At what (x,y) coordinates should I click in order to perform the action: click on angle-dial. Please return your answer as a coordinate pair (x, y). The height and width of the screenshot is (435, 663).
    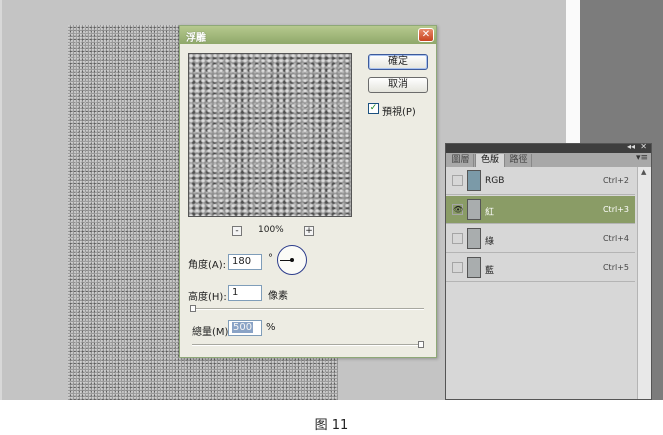
    Looking at the image, I should click on (292, 260).